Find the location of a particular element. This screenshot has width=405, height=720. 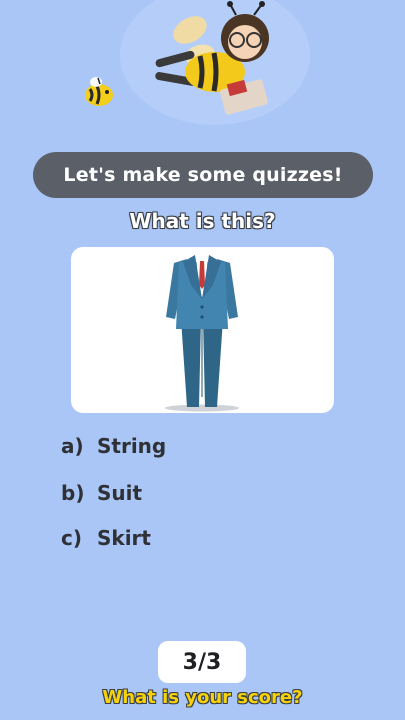

option-letter: c) is located at coordinates (71, 538).